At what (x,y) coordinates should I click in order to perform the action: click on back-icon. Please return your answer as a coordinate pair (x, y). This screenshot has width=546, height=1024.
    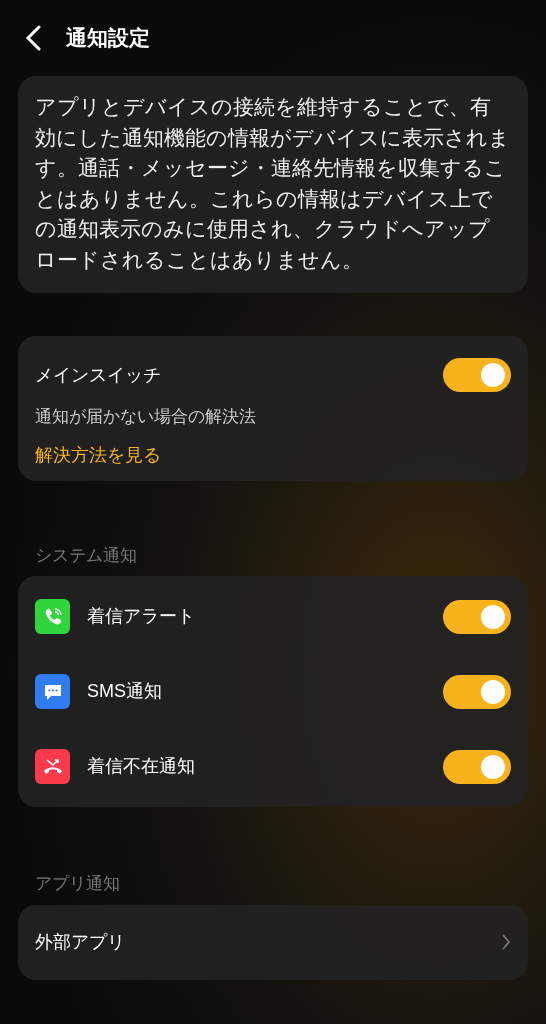
    Looking at the image, I should click on (33, 38).